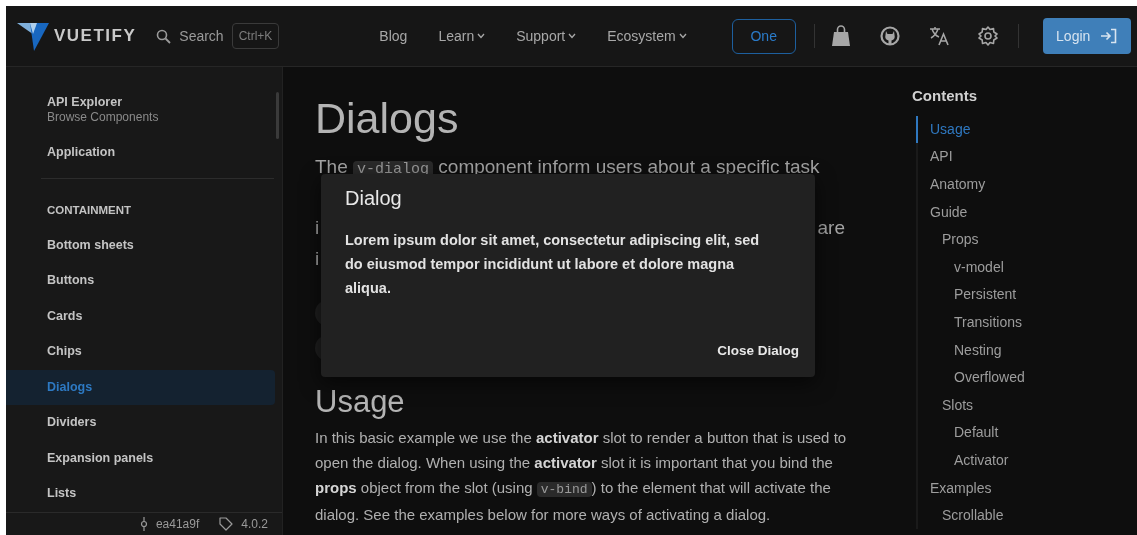 The height and width of the screenshot is (535, 1137). I want to click on logo-text: VUETIFY, so click(95, 36).